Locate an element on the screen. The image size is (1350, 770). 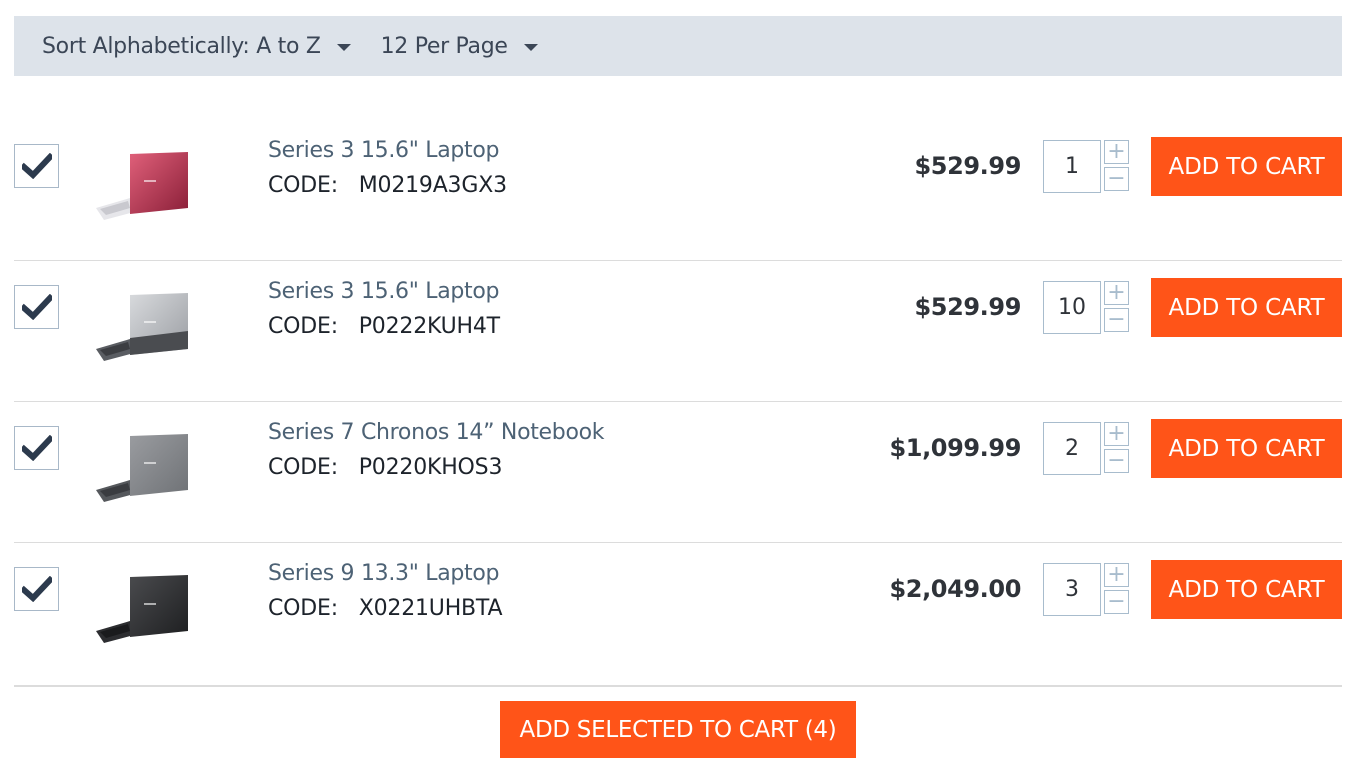
product-code: CODE: P0222KUH4T is located at coordinates (384, 326).